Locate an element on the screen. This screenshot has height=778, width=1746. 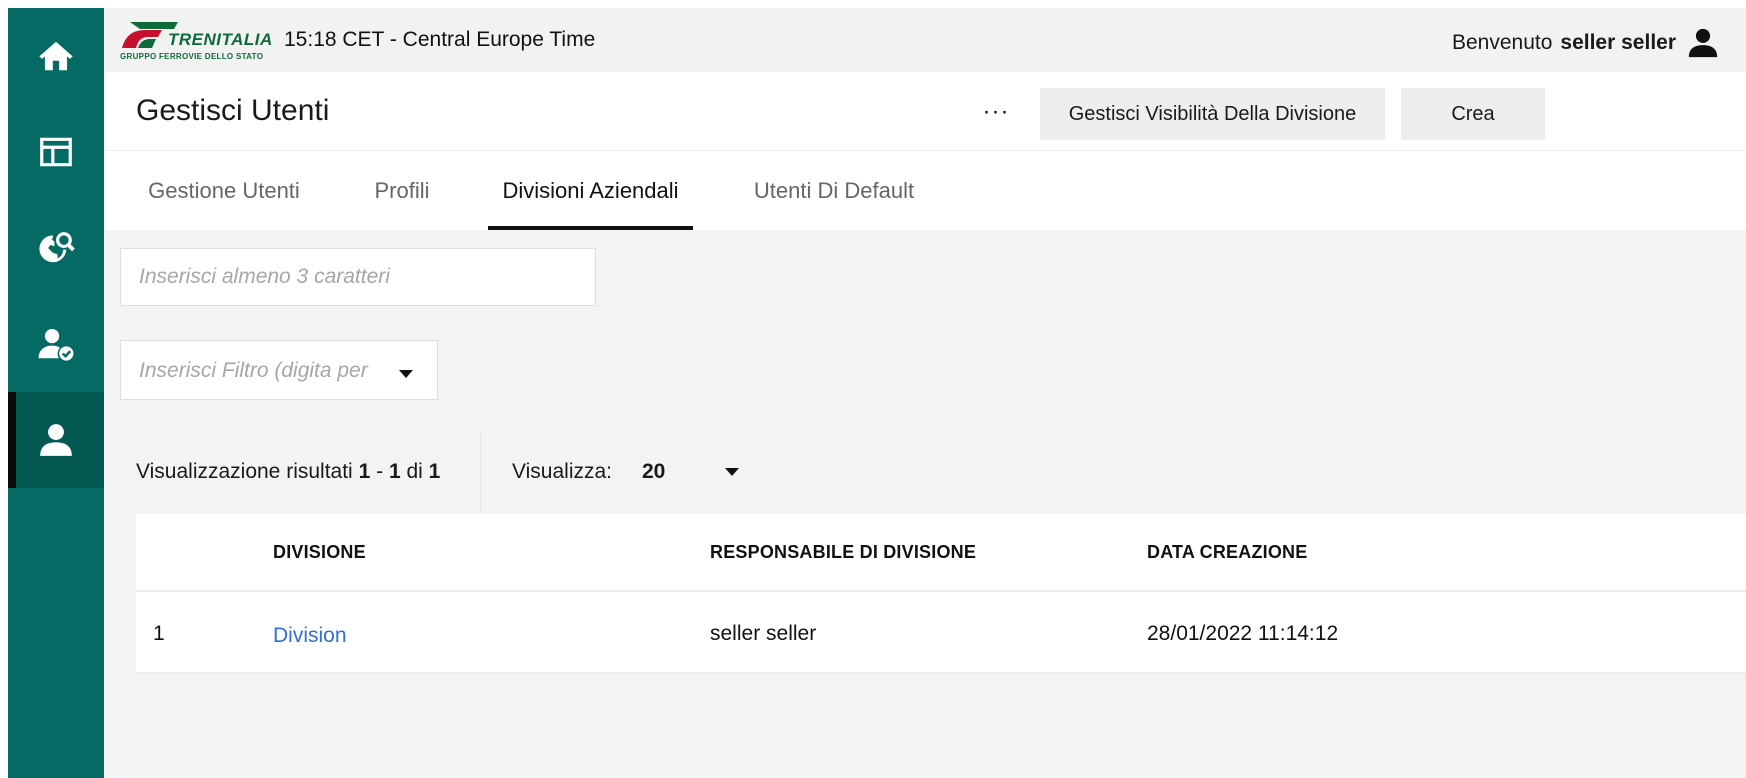
sidebar-item-world-search is located at coordinates (56, 248).